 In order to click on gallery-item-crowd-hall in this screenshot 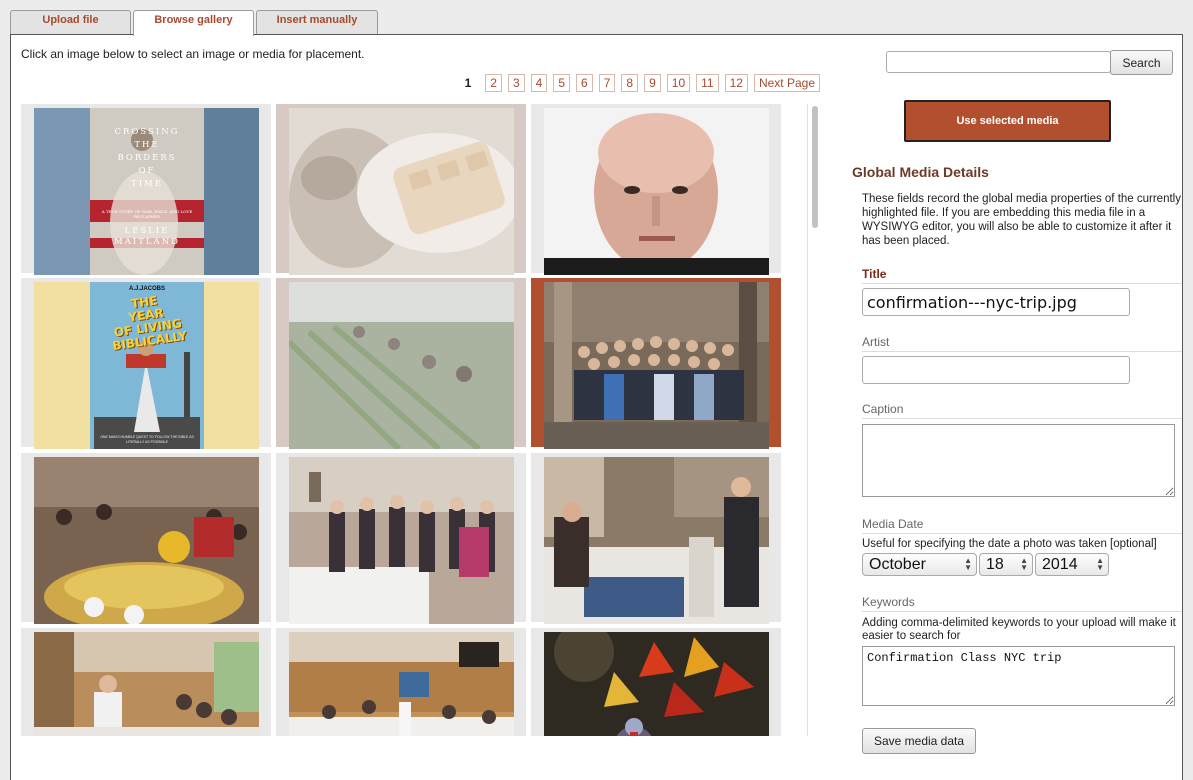, I will do `click(401, 538)`.